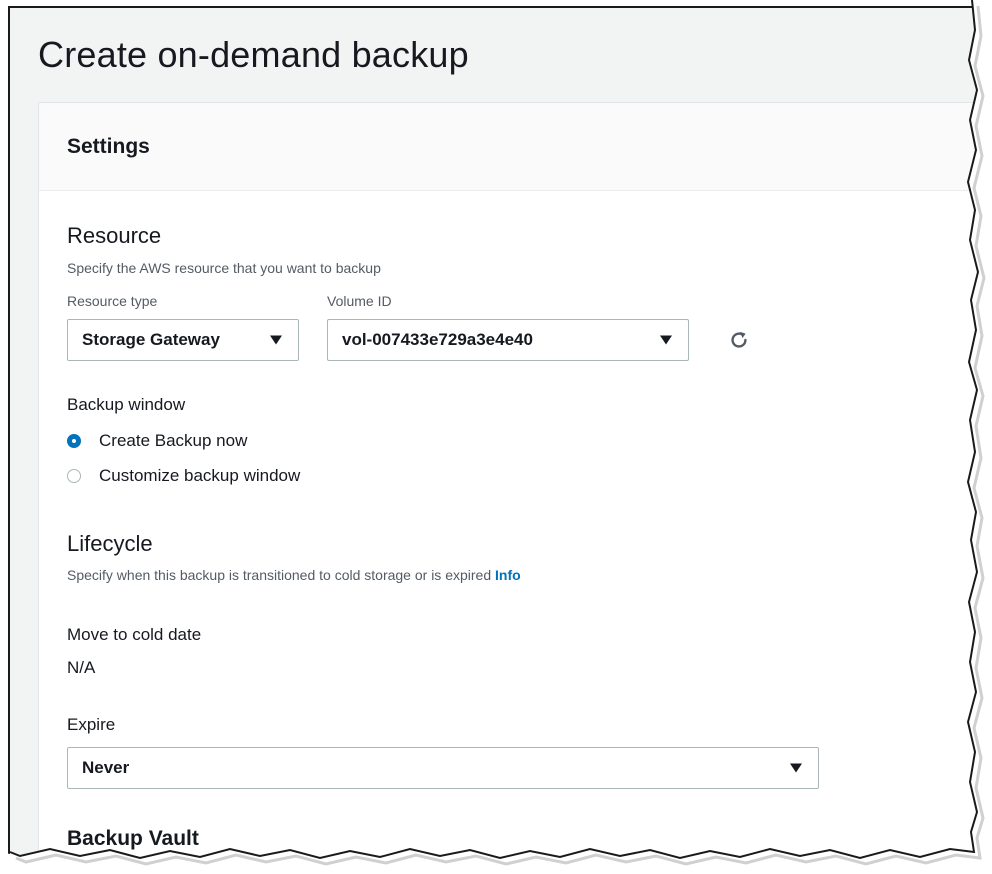 The width and height of the screenshot is (992, 874). What do you see at coordinates (74, 476) in the screenshot?
I see `radio-unchecked-icon` at bounding box center [74, 476].